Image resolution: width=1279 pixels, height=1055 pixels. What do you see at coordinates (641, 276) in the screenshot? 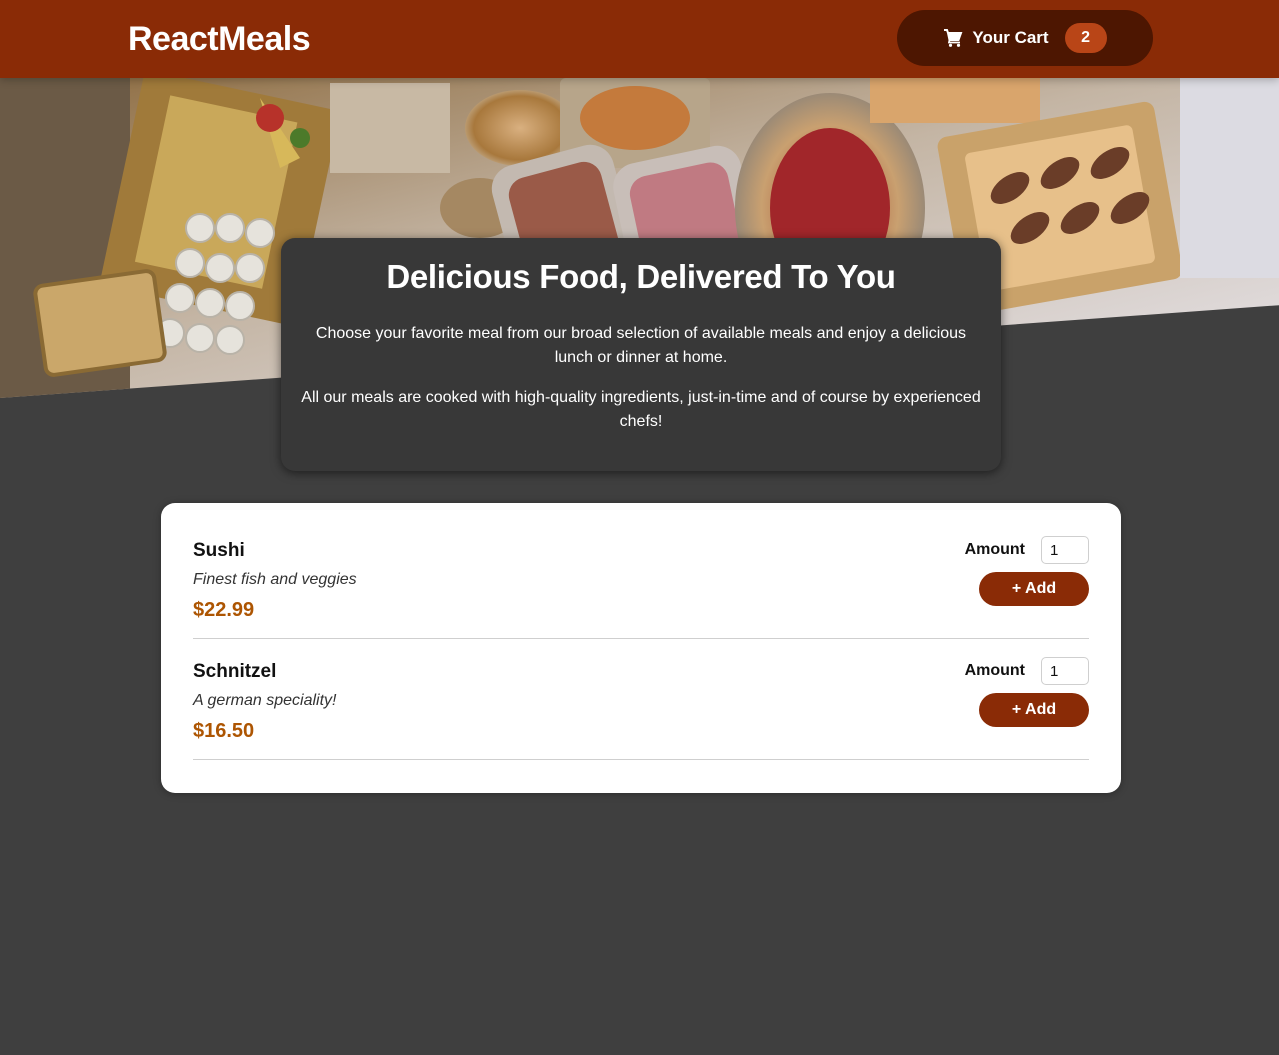
I see `summary-title: Delicious Food, Delivered To You` at bounding box center [641, 276].